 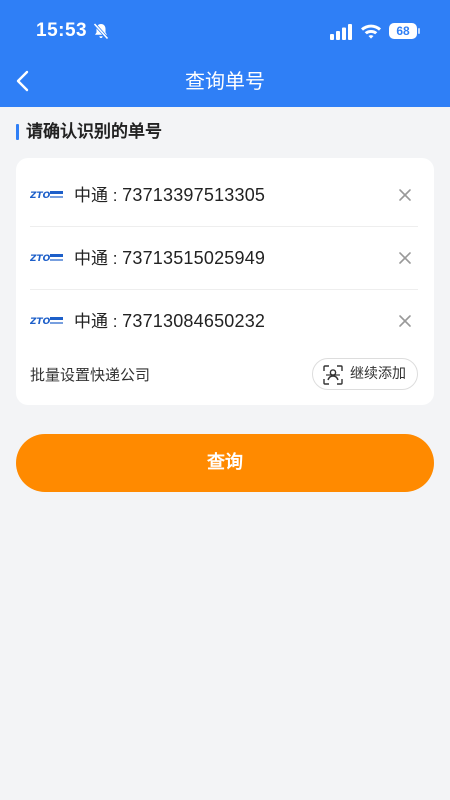 I want to click on battery-tip, so click(x=419, y=31).